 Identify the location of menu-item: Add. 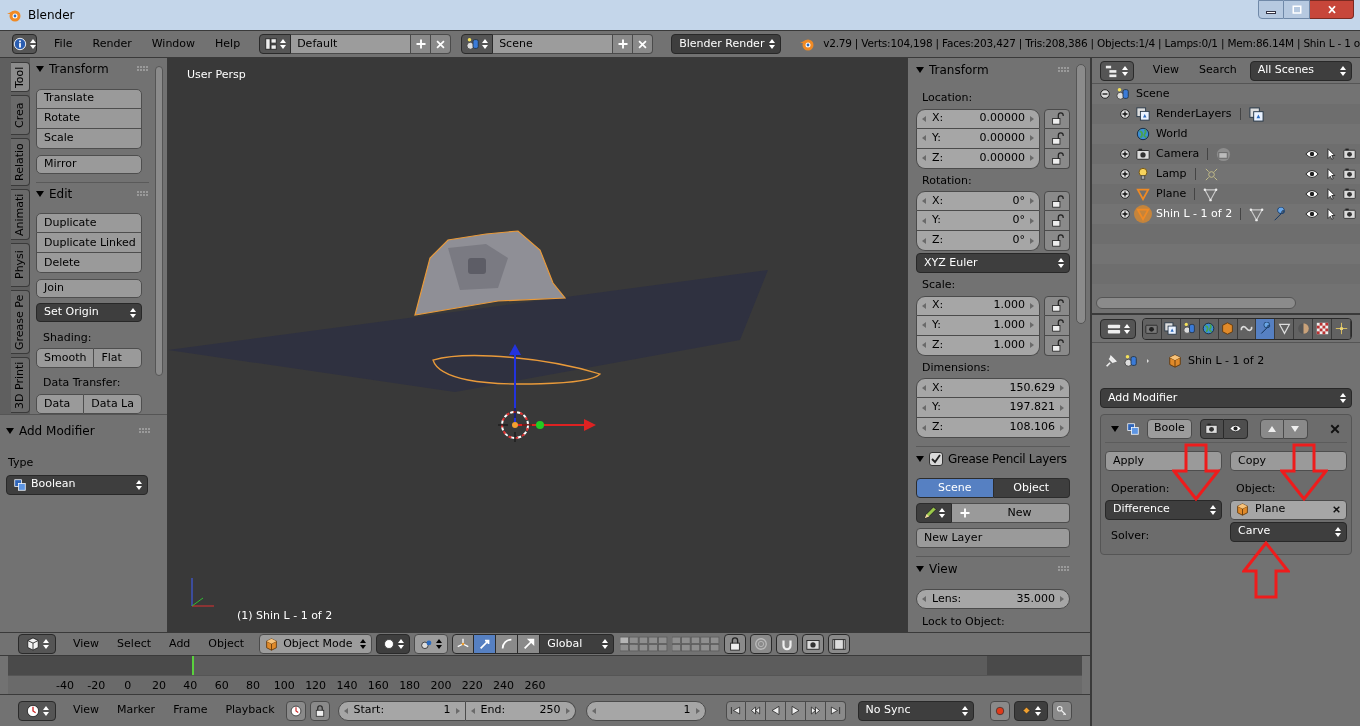
(180, 644).